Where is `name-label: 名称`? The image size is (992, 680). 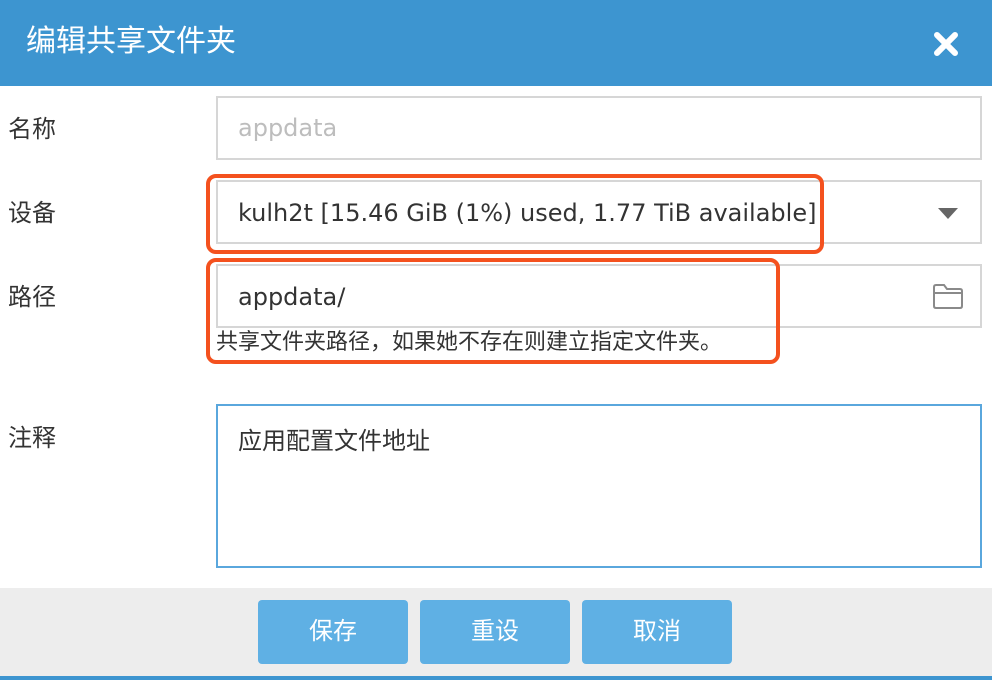 name-label: 名称 is located at coordinates (32, 129).